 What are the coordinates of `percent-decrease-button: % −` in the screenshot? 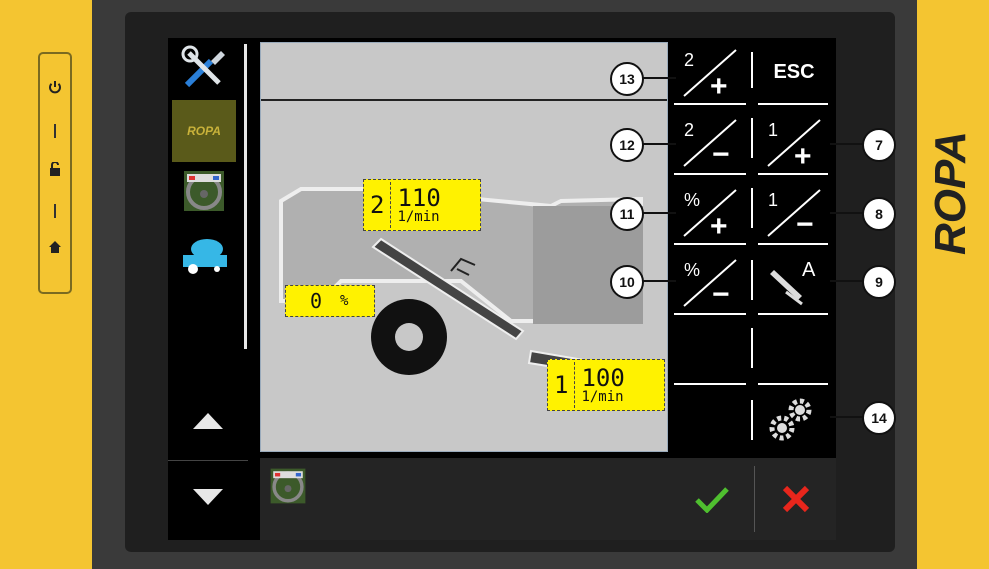 It's located at (710, 282).